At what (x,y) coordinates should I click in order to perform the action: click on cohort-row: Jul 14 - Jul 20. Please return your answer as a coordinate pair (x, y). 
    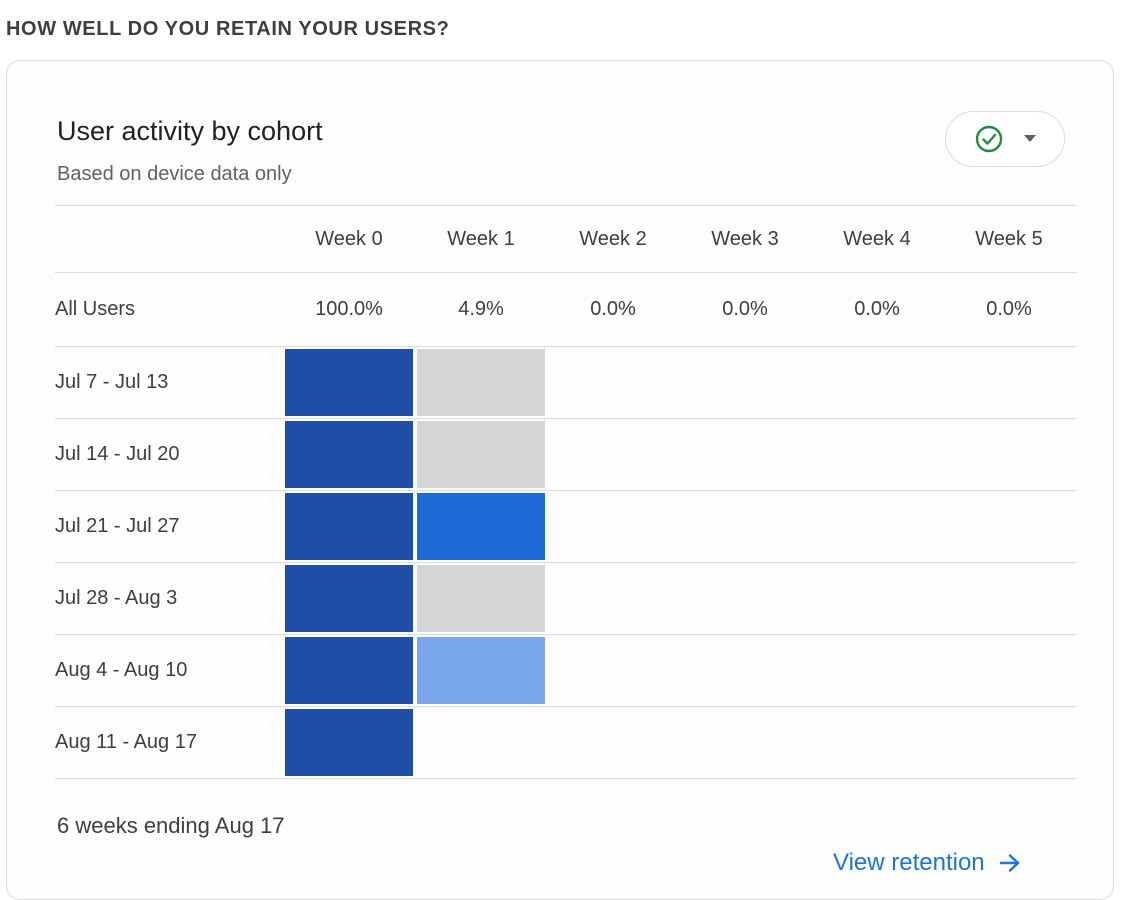
    Looking at the image, I should click on (566, 455).